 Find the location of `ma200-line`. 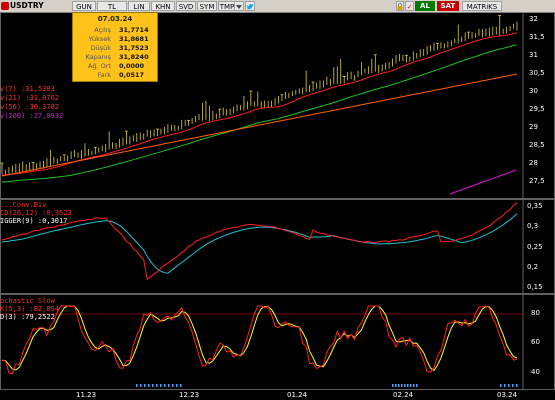

ma200-line is located at coordinates (483, 182).